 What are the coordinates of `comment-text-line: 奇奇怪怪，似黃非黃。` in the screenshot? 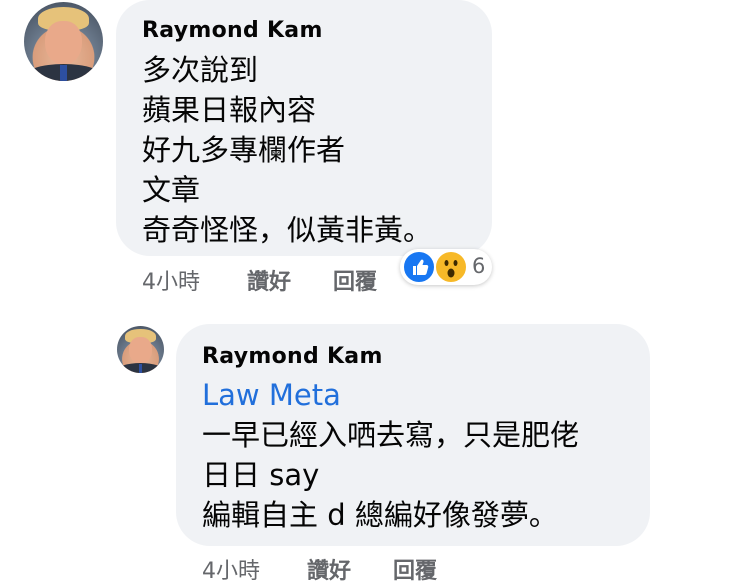 It's located at (287, 230).